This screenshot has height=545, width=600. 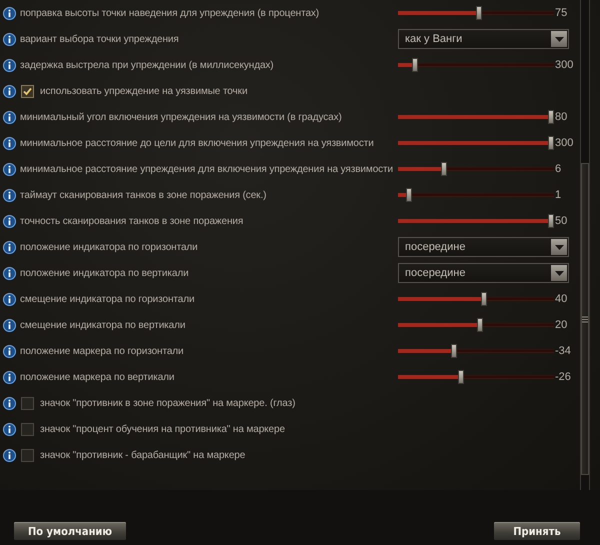 I want to click on slider-value: -26, so click(x=563, y=377).